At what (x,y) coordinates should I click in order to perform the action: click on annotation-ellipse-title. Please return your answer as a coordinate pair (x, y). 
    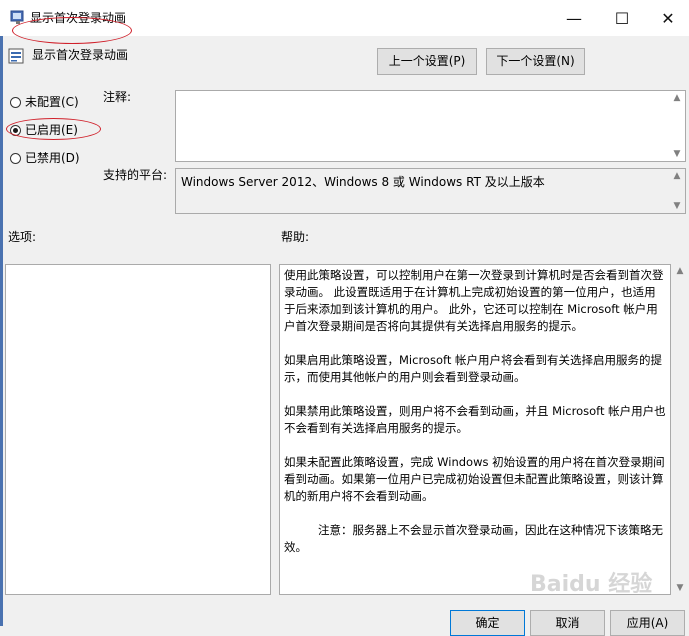
    Looking at the image, I should click on (72, 30).